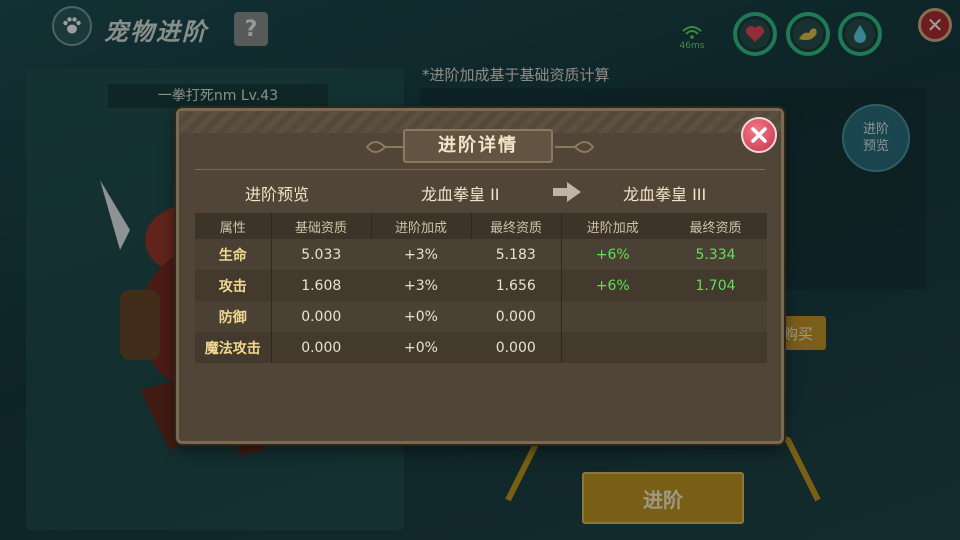  Describe the element at coordinates (277, 194) in the screenshot. I see `advance-preview-label-text: 进阶预览` at that location.